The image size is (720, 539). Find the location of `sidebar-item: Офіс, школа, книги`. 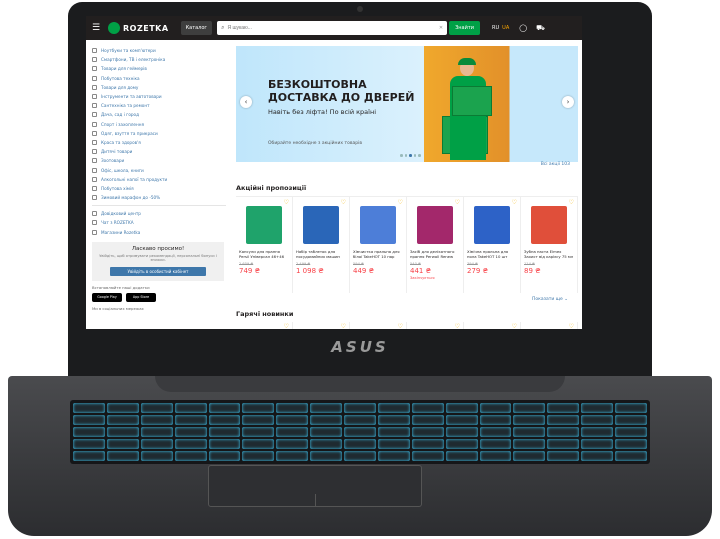

sidebar-item: Офіс, школа, книги is located at coordinates (162, 169).